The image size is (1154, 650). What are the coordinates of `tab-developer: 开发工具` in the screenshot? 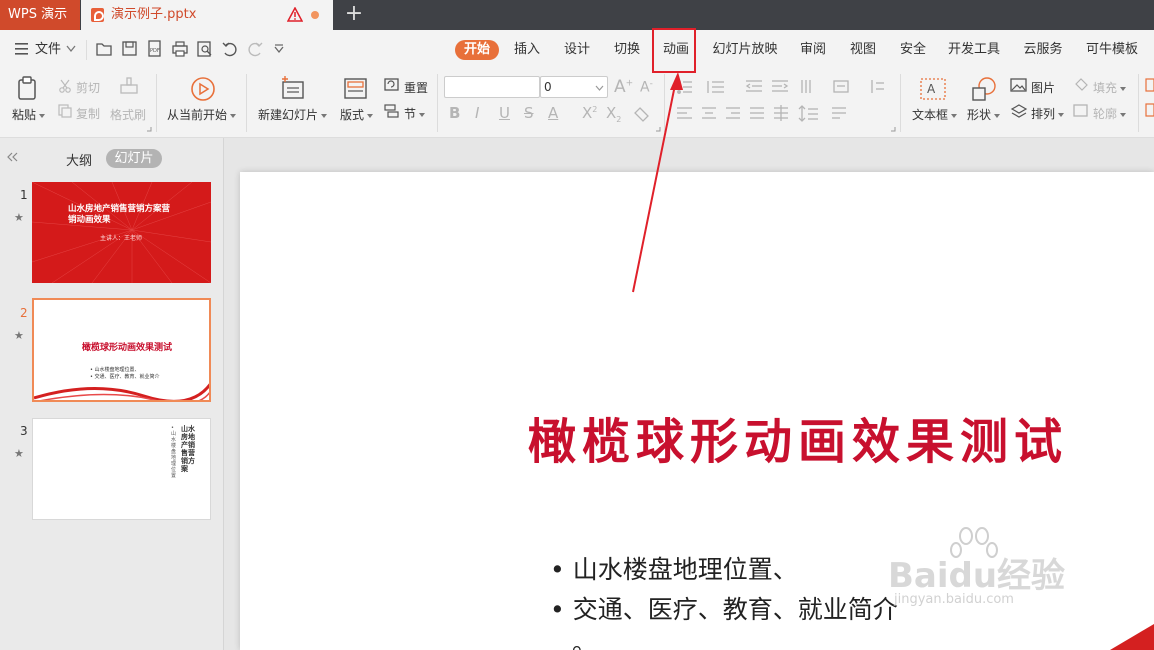 It's located at (974, 50).